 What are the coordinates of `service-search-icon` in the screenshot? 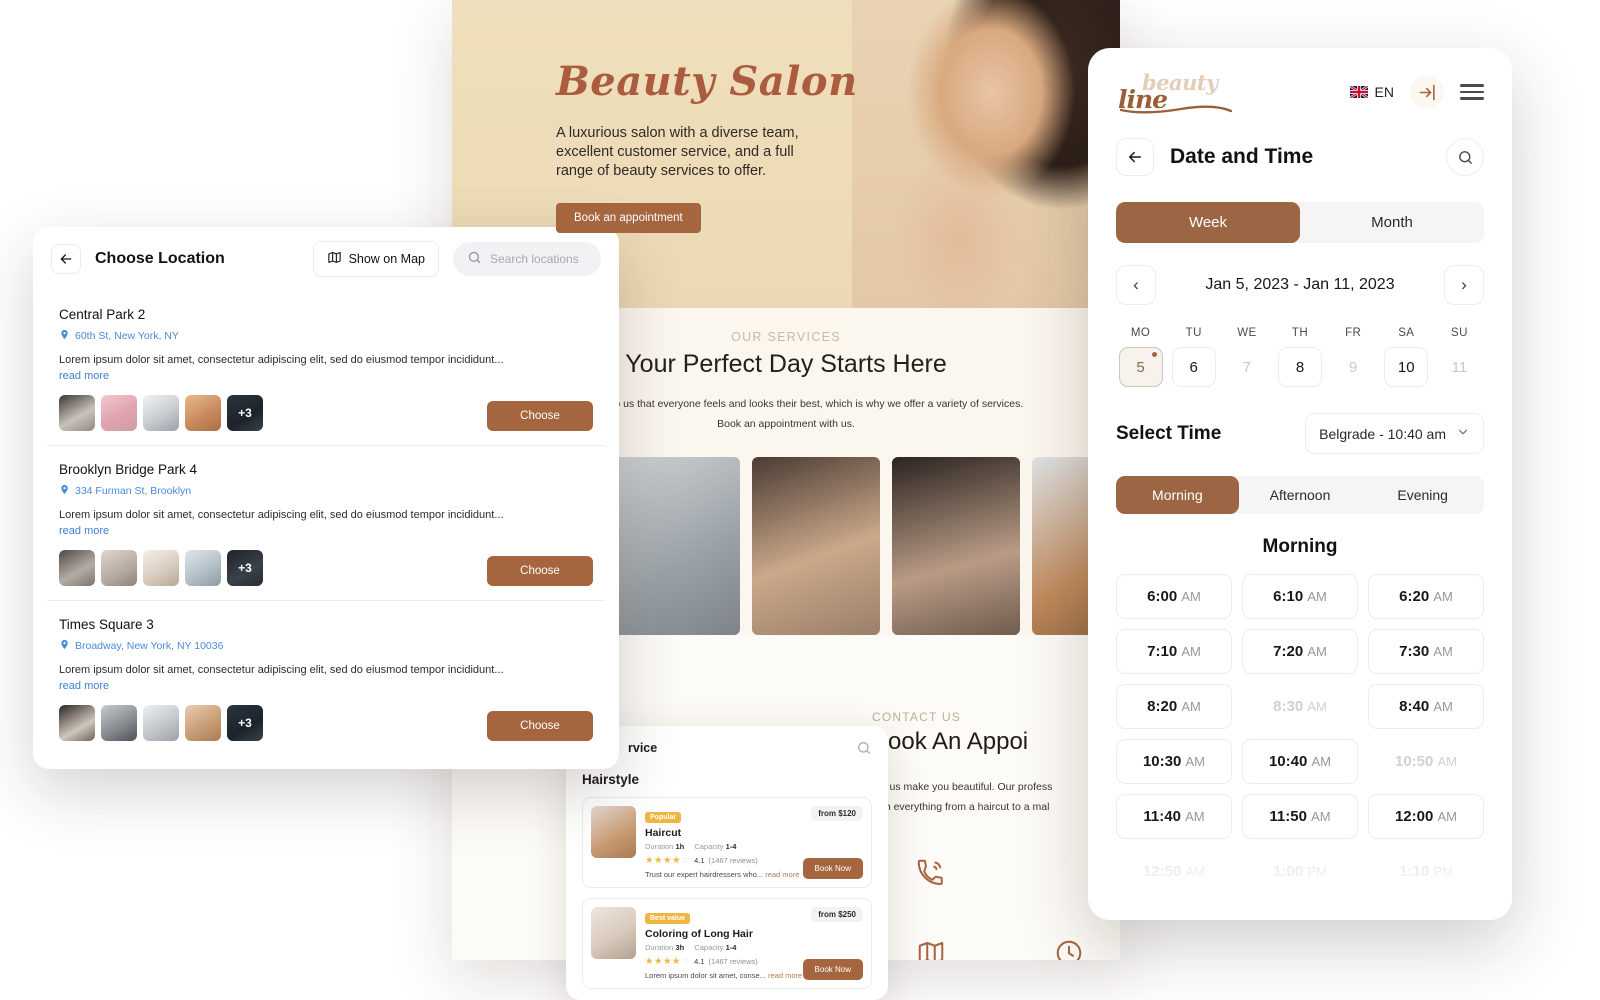 It's located at (864, 748).